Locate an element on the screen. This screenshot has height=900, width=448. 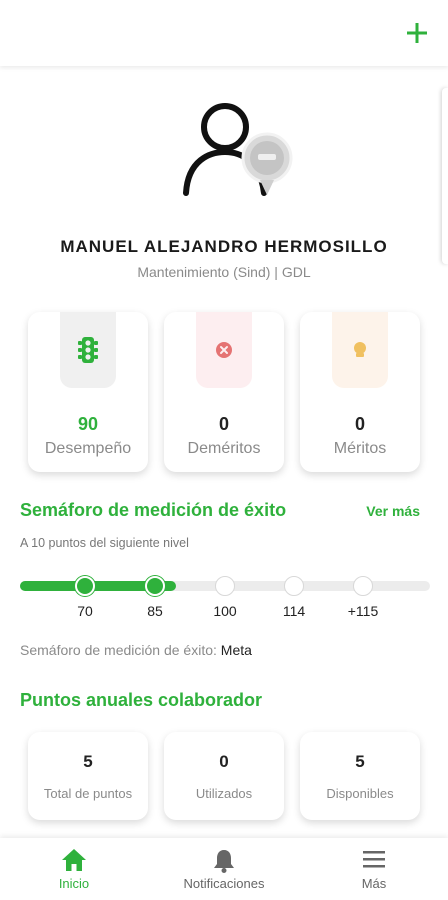
ver-mas-link: Ver más is located at coordinates (393, 511).